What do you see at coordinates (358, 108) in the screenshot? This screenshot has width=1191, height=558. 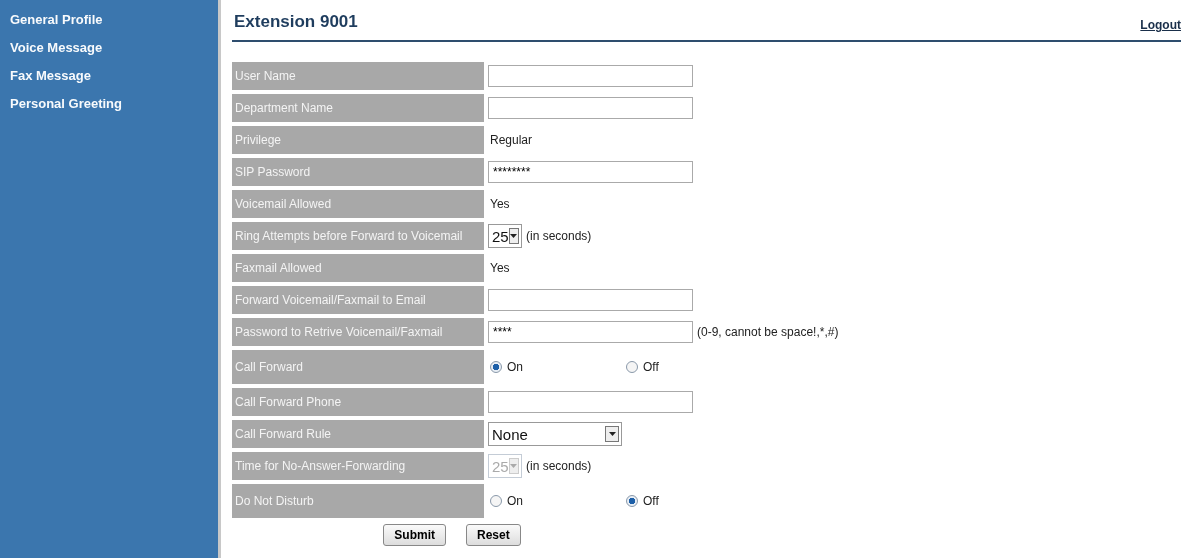 I see `field-label: Department Name` at bounding box center [358, 108].